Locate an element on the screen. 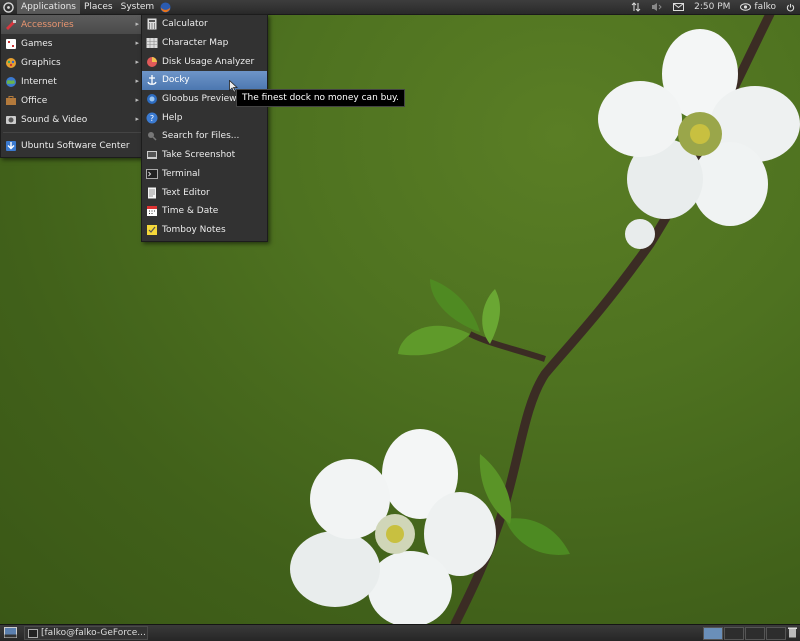 Image resolution: width=800 pixels, height=641 pixels. menu-item-terminal: Terminal is located at coordinates (204, 174).